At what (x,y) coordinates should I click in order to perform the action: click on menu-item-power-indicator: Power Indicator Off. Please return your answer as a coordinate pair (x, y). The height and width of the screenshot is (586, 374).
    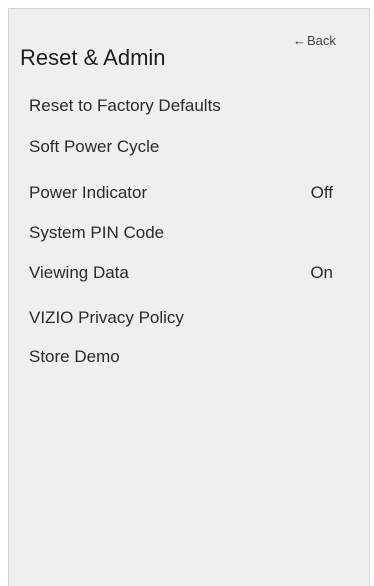
    Looking at the image, I should click on (181, 193).